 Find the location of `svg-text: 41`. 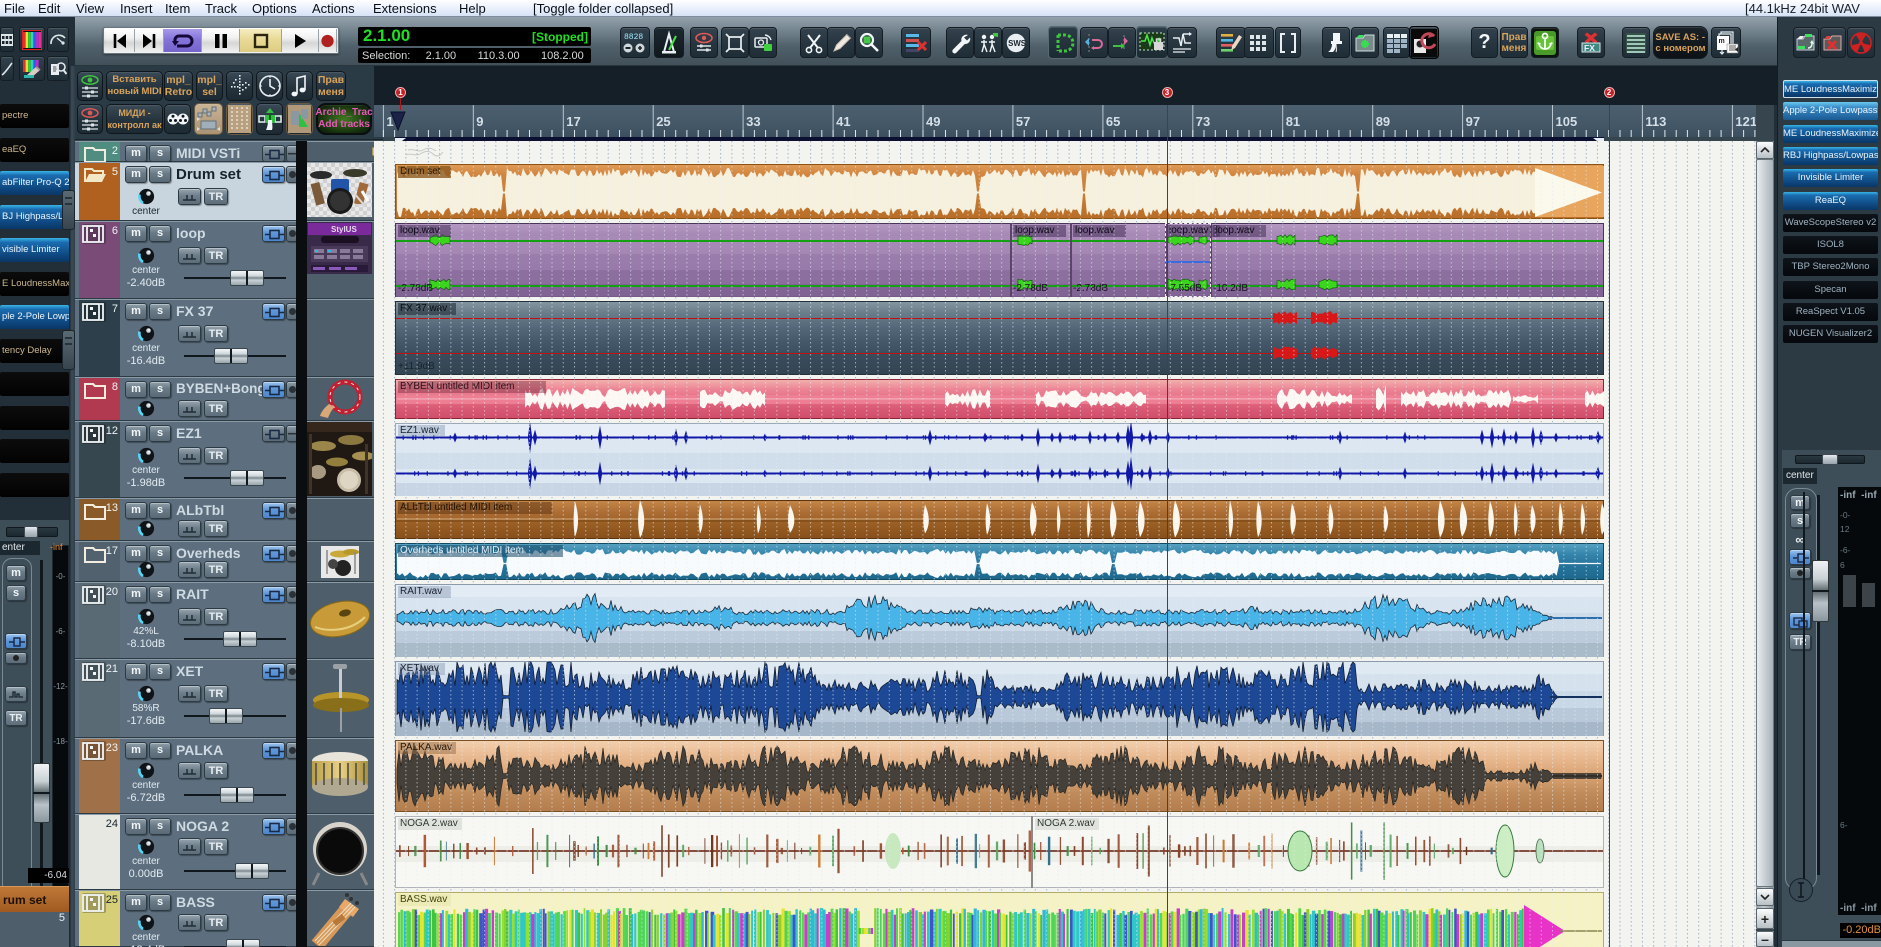

svg-text: 41 is located at coordinates (843, 121).